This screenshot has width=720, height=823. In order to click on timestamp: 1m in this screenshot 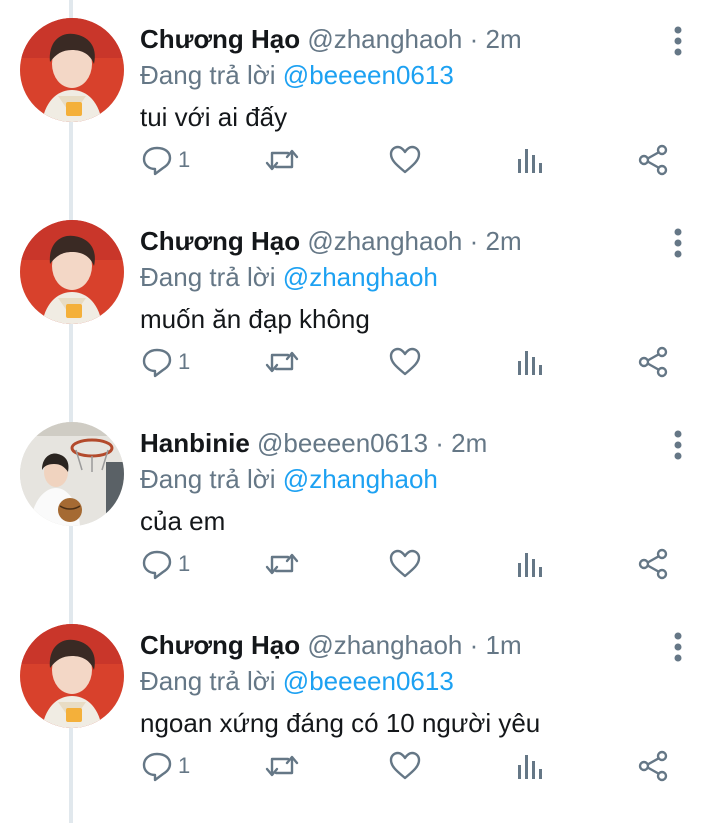, I will do `click(504, 645)`.